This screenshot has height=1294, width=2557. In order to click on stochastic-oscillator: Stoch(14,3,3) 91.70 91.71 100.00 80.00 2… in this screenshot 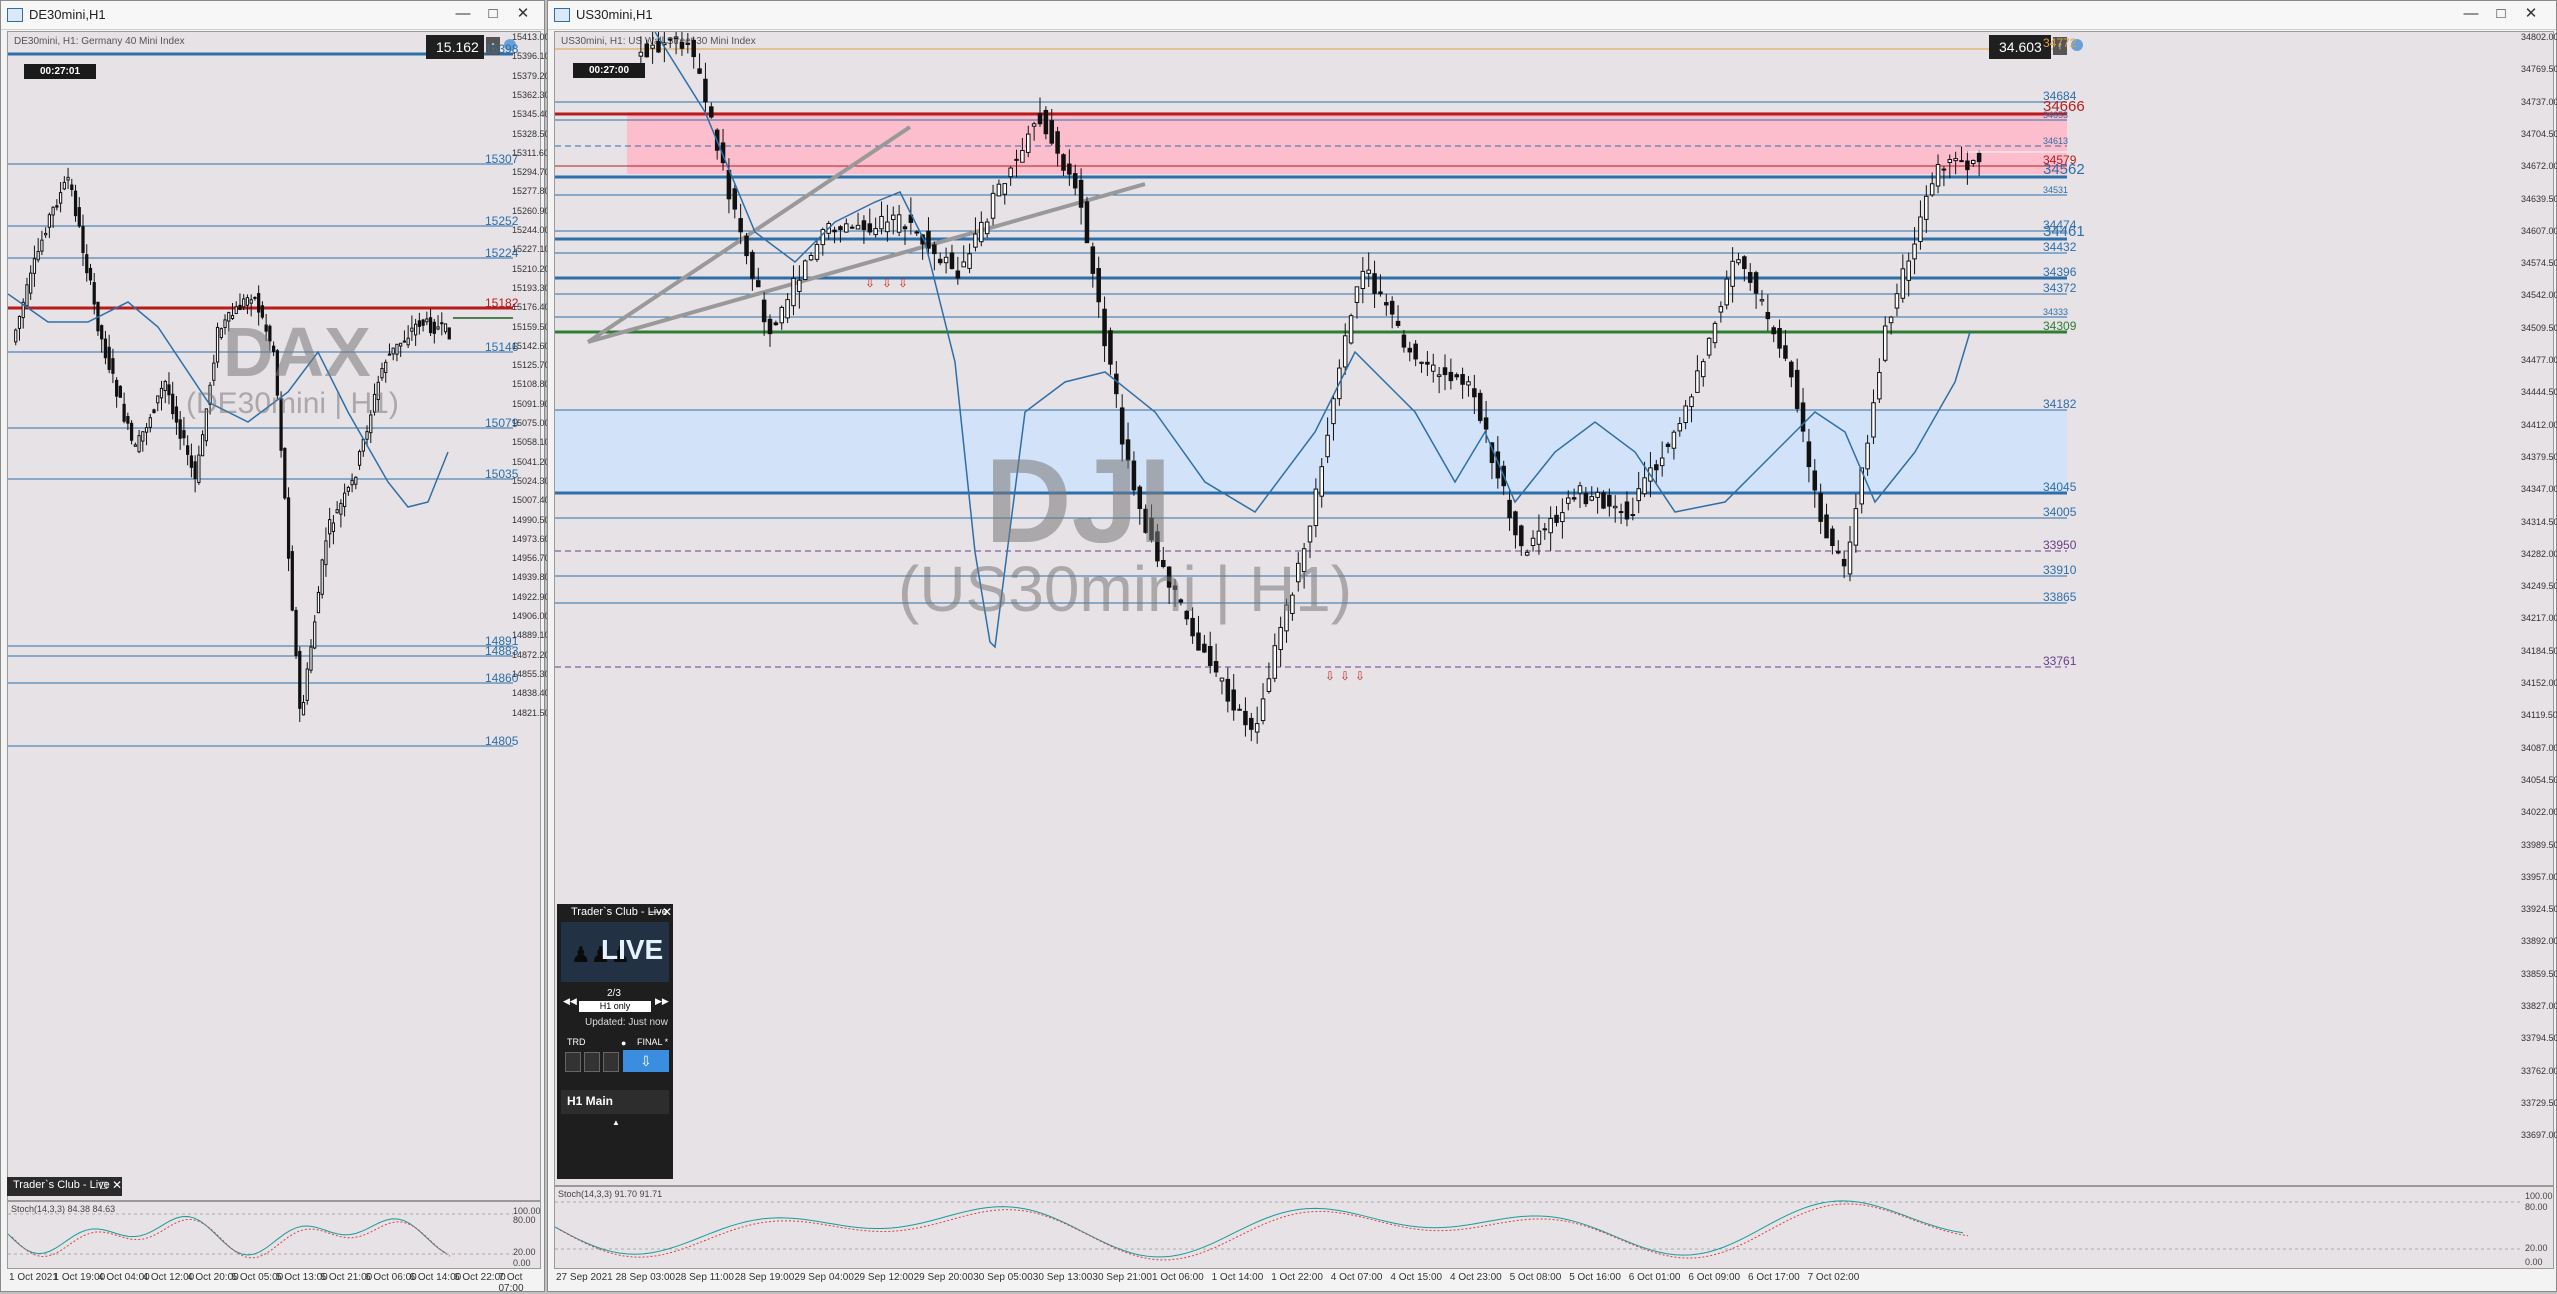, I will do `click(1554, 1227)`.